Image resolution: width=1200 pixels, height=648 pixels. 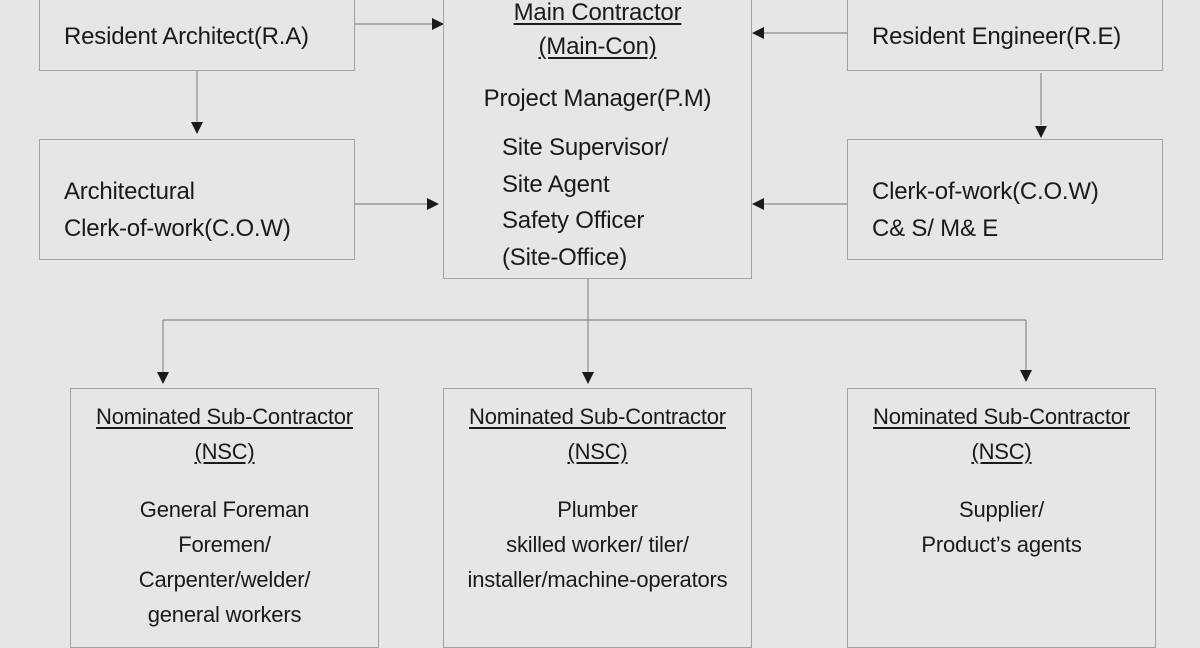 What do you see at coordinates (186, 36) in the screenshot?
I see `resident-architect-label: Resident Architect(R.A)` at bounding box center [186, 36].